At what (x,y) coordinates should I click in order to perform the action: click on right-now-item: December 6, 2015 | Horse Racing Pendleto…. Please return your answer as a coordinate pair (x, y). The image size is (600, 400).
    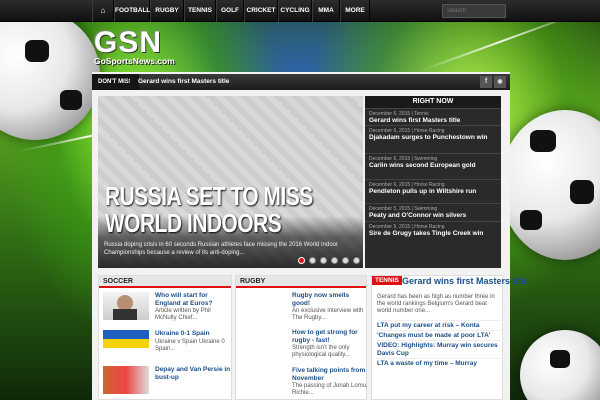
    Looking at the image, I should click on (433, 188).